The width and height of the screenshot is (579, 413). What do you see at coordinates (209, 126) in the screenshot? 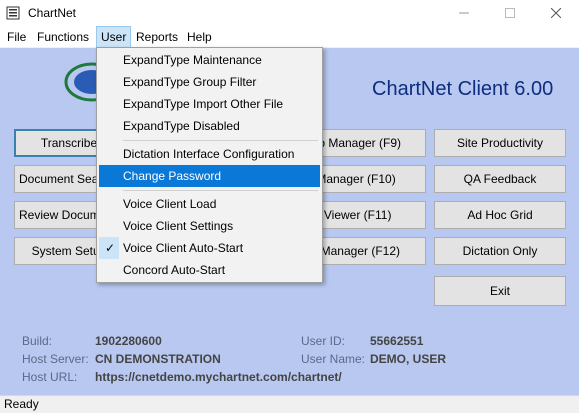
I see `menu-item-expandtype-disabled: ExpandType Disabled` at bounding box center [209, 126].